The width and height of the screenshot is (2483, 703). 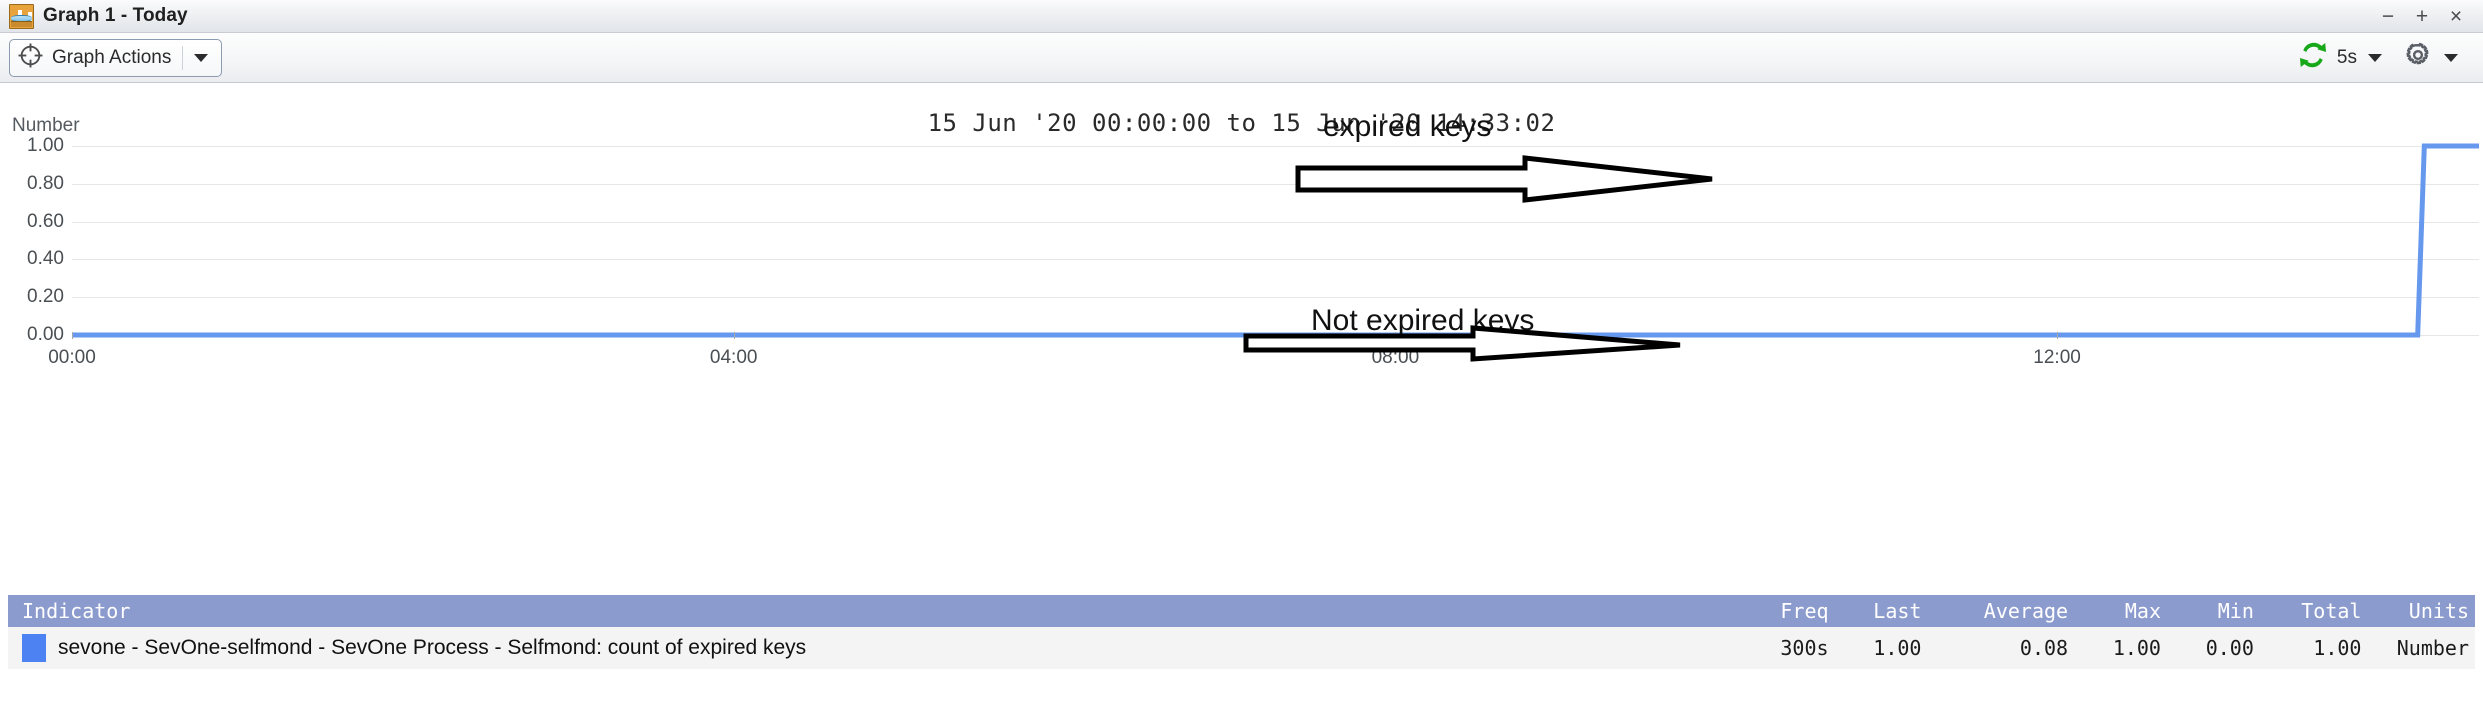 I want to click on cell-min: 0.00, so click(x=2229, y=648).